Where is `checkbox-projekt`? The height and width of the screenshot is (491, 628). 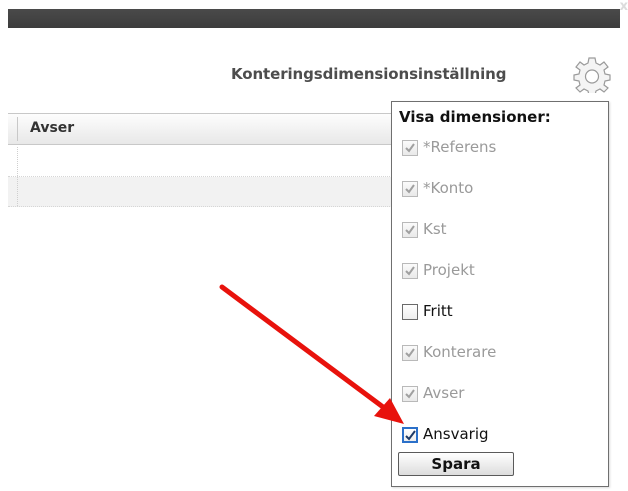
checkbox-projekt is located at coordinates (410, 271).